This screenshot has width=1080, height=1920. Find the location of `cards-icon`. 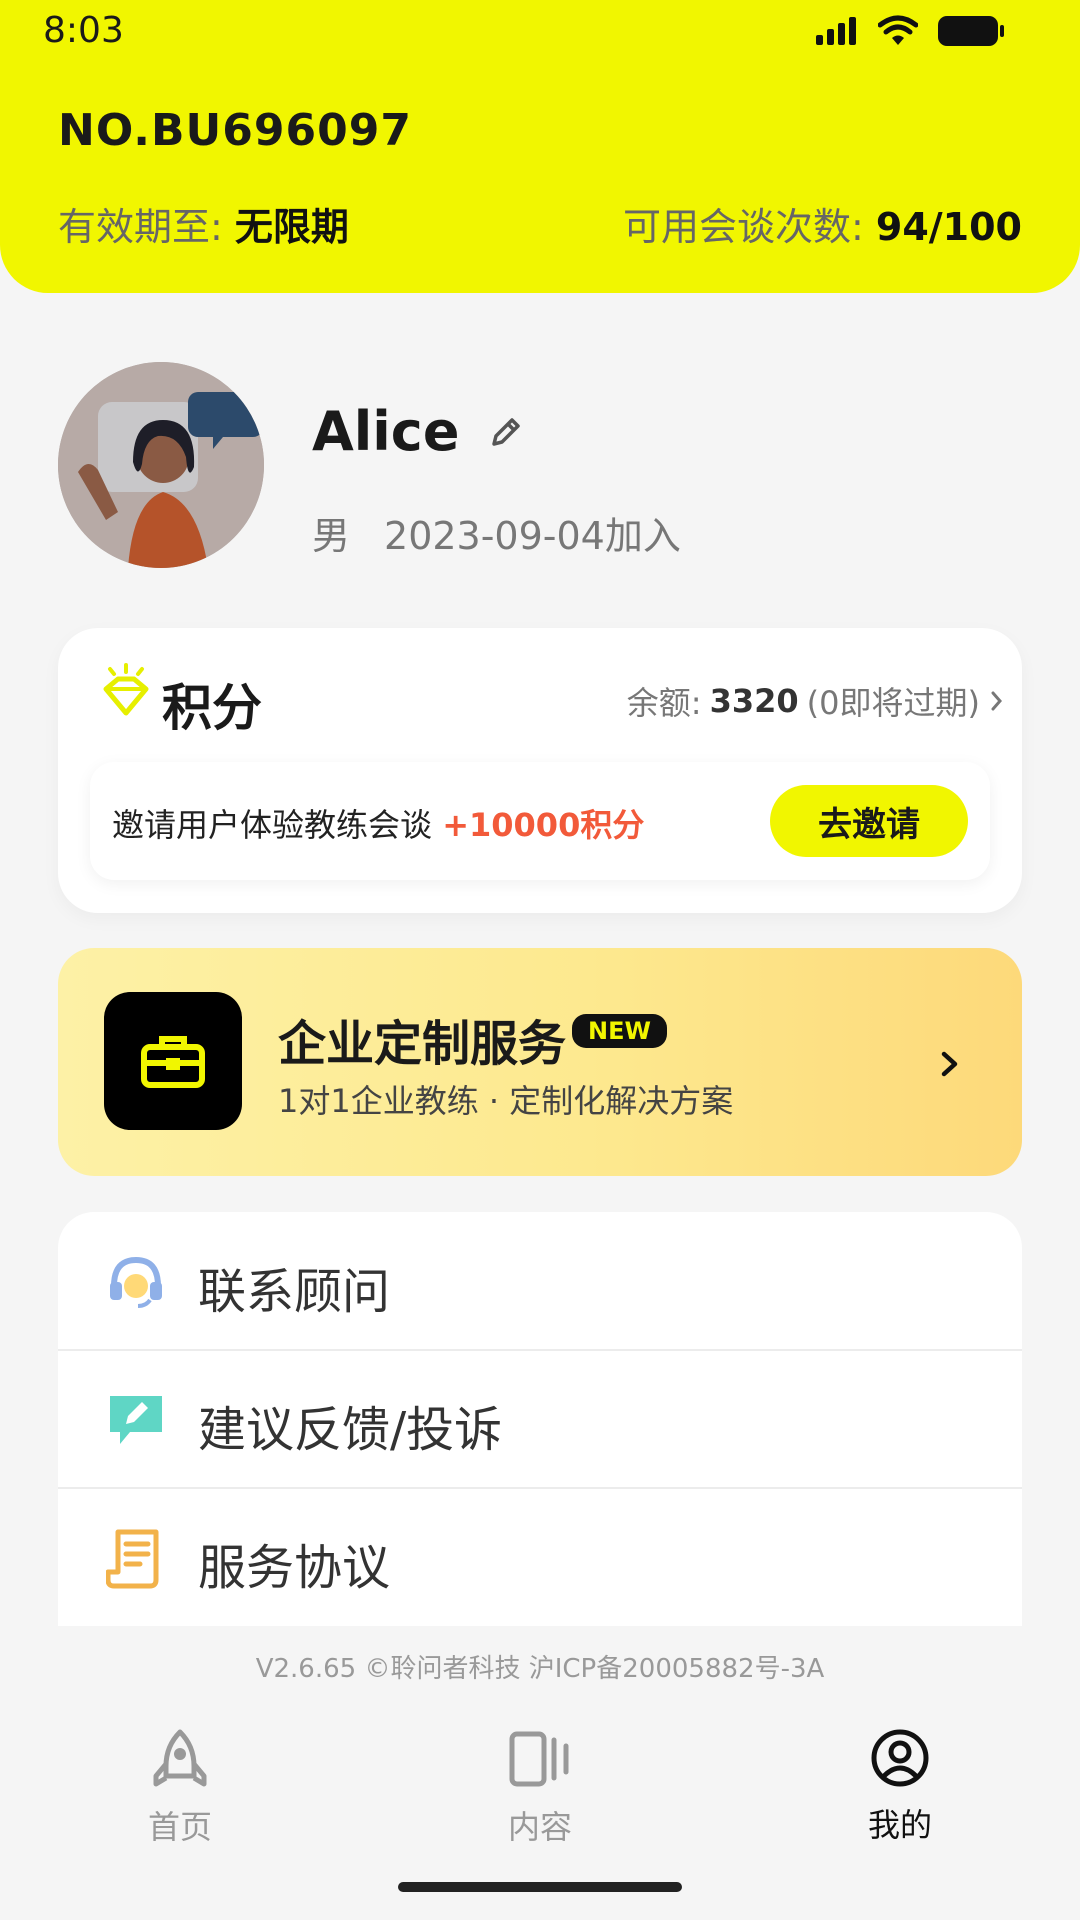

cards-icon is located at coordinates (539, 1759).